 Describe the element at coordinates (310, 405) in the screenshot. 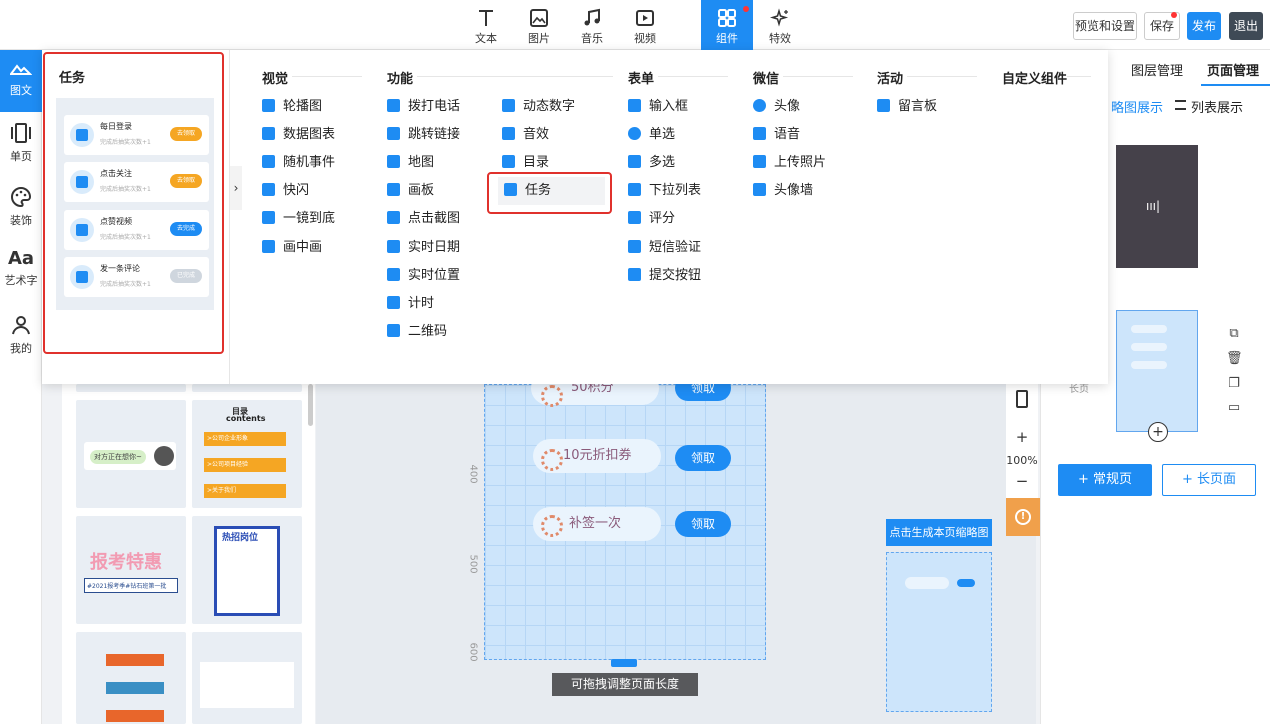

I see `panel-scrollbar` at that location.